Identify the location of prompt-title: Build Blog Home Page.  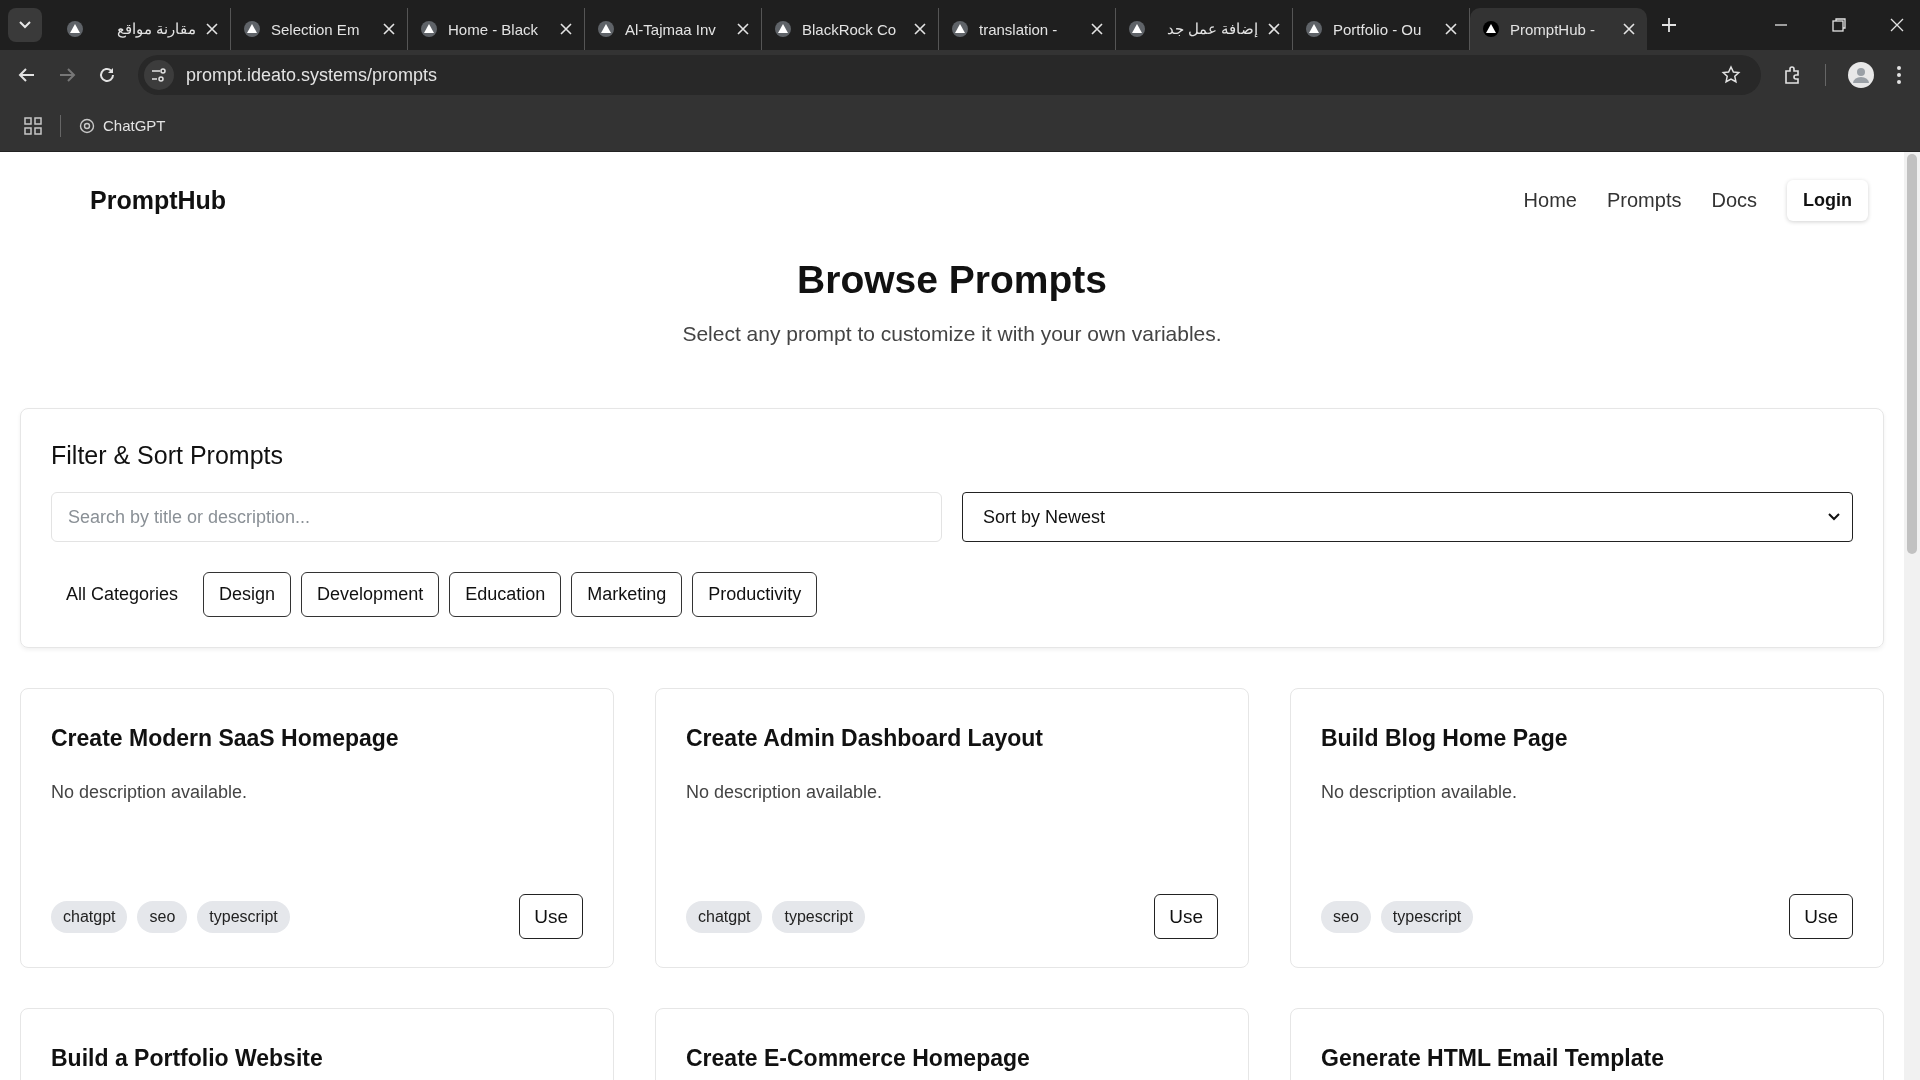
(1445, 738).